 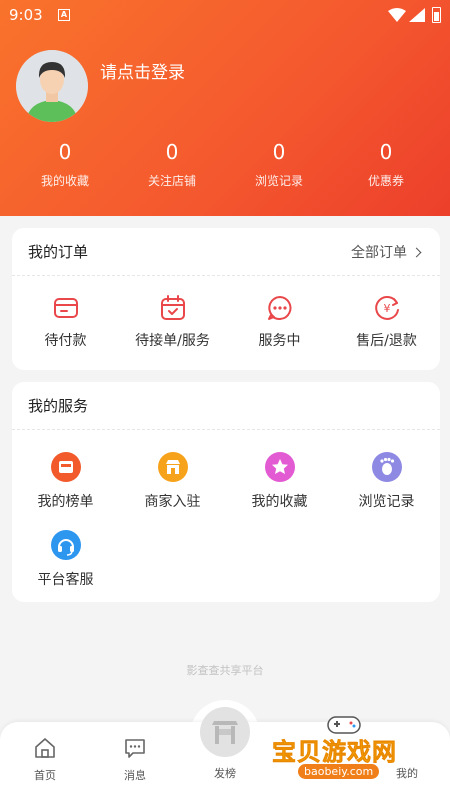 I want to click on watermark-logo: 宝贝游戏网 baobeiy.com, so click(x=347, y=749).